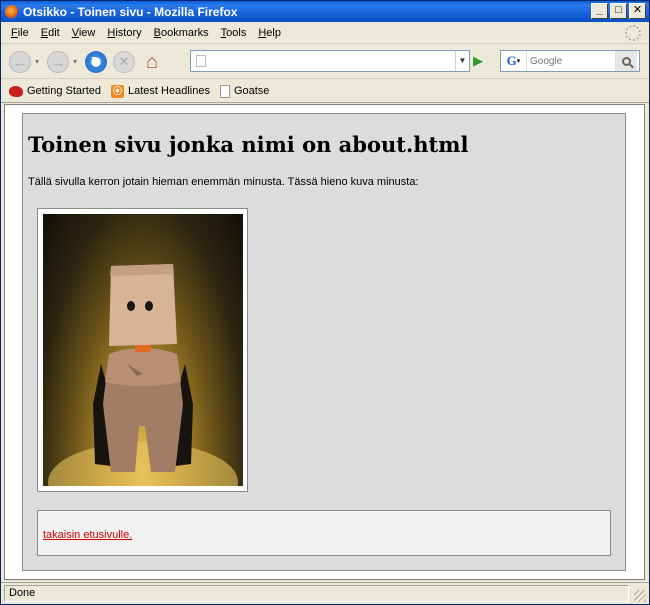 This screenshot has height=605, width=650. I want to click on search-input, so click(571, 61).